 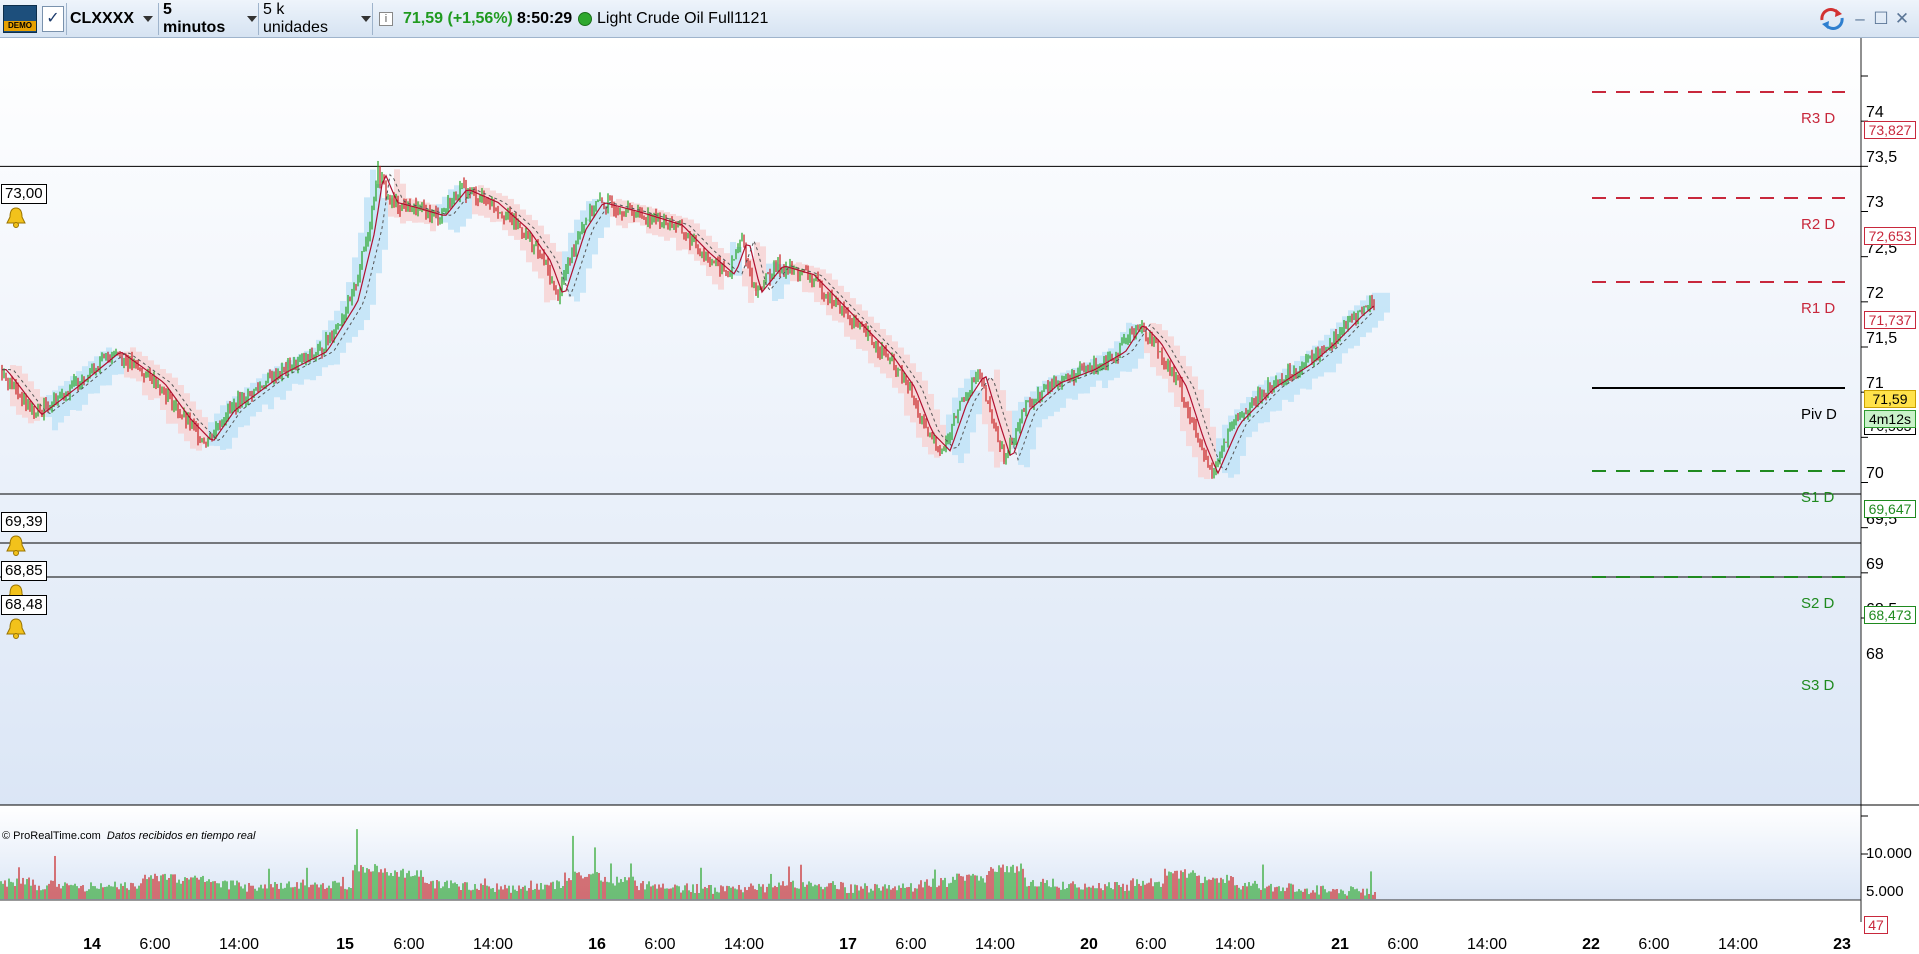 What do you see at coordinates (53, 19) in the screenshot?
I see `checkbox-icon: ✓` at bounding box center [53, 19].